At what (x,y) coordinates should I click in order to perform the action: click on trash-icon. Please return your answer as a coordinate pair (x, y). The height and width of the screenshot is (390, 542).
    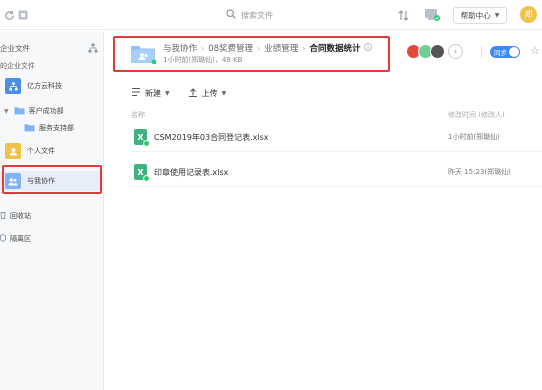
    Looking at the image, I should click on (3, 216).